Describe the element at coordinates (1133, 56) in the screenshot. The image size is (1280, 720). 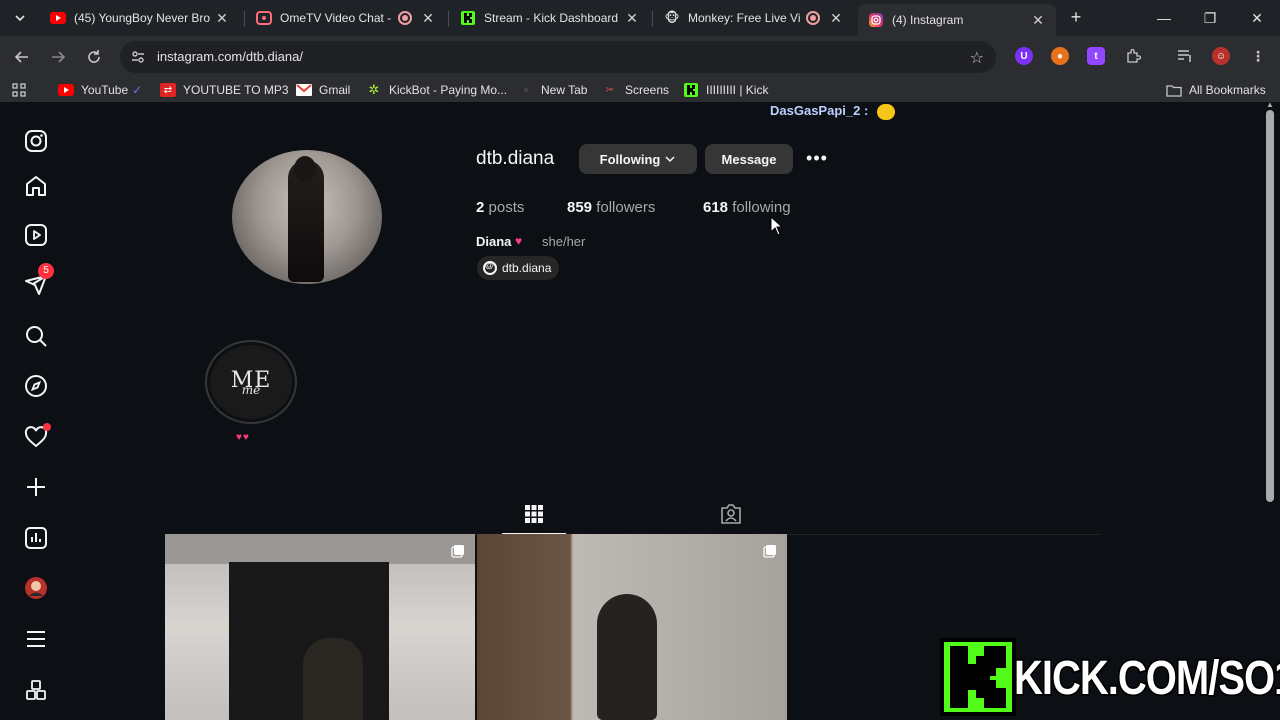
I see `extensions-puzzle-icon` at that location.